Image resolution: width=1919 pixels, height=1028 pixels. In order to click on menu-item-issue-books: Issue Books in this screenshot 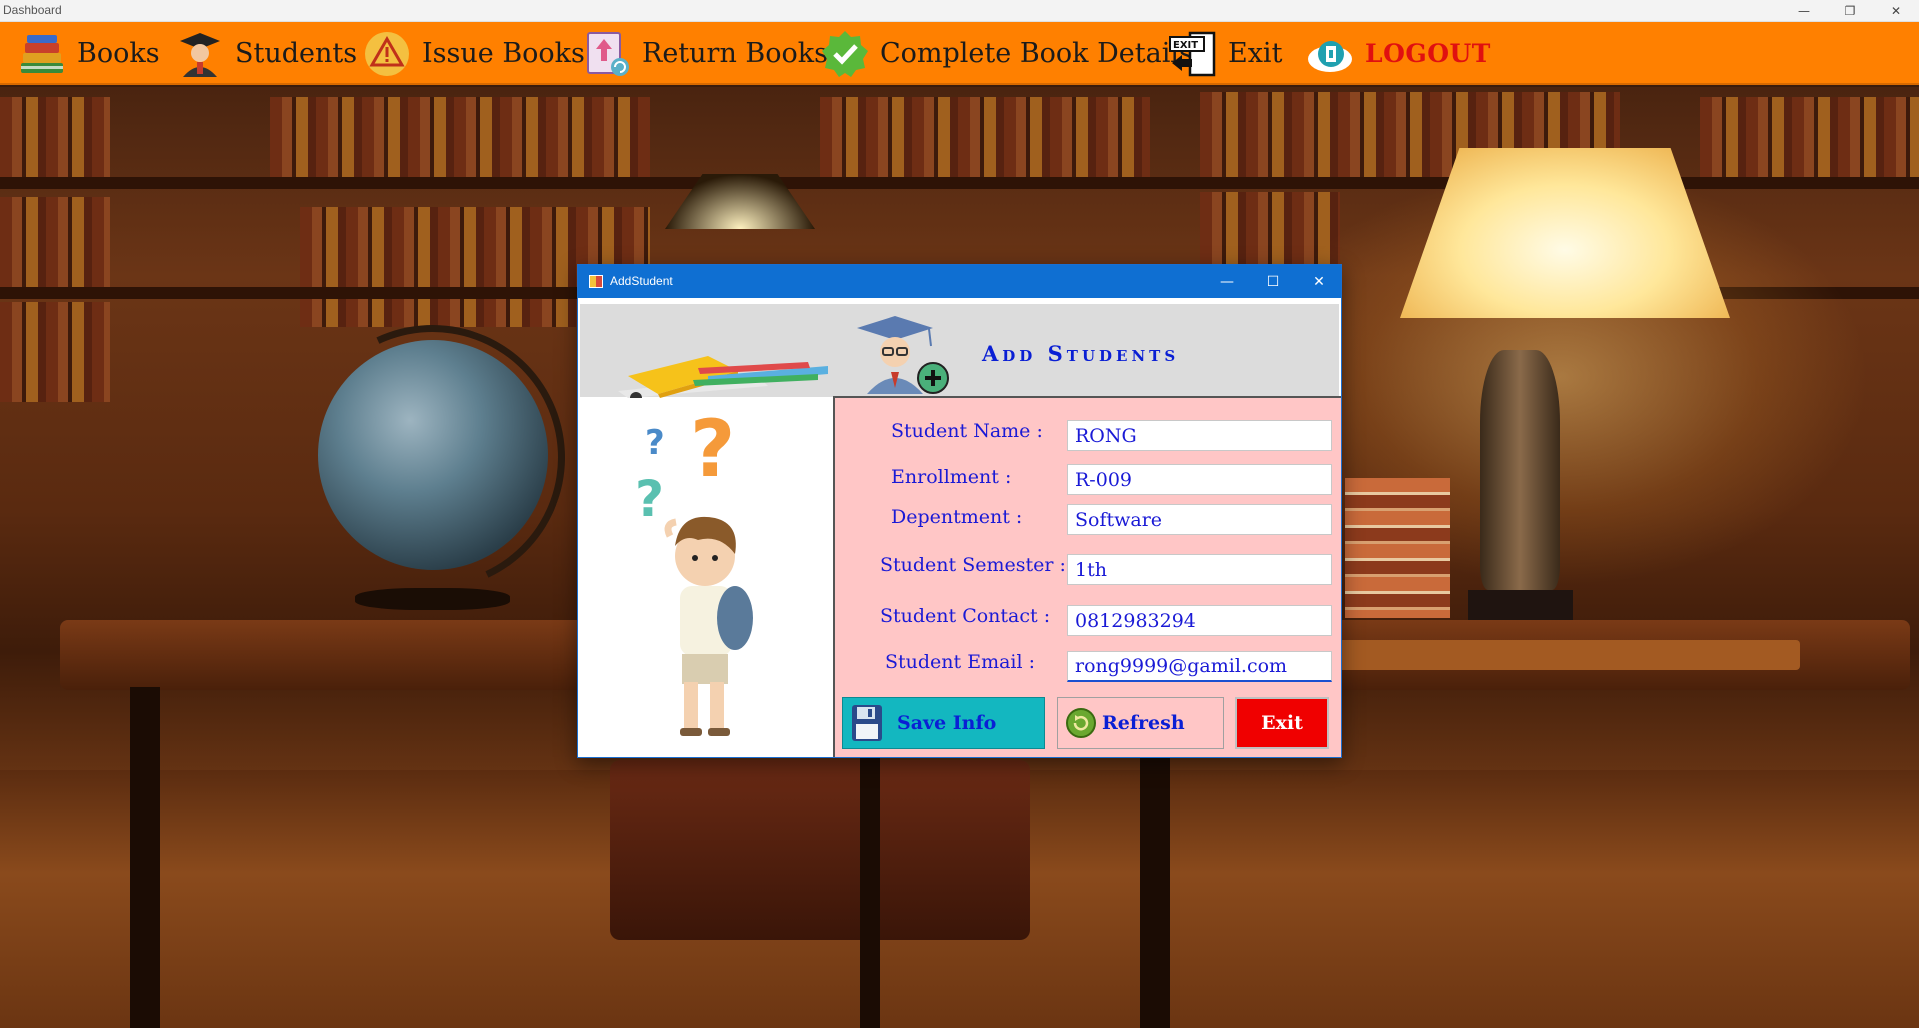, I will do `click(473, 53)`.